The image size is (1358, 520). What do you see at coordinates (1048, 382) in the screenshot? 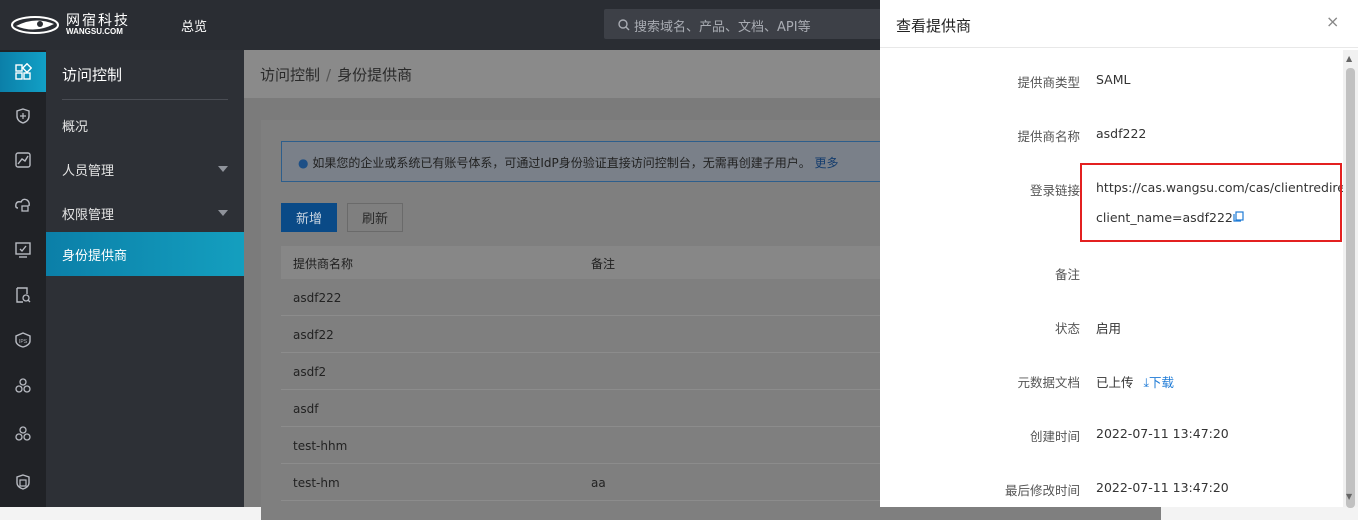
I see `metadata-label: 元数据文档` at bounding box center [1048, 382].